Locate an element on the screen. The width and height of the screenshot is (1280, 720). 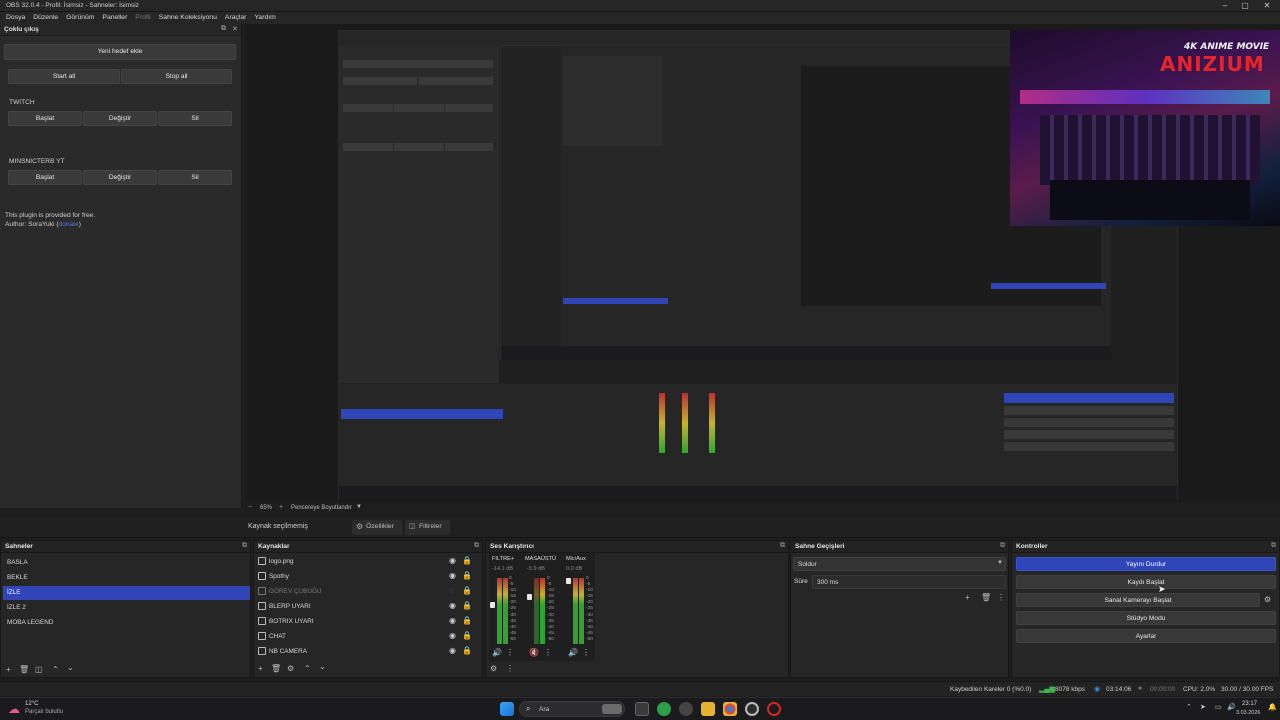
add-source-icon: + is located at coordinates (260, 668).